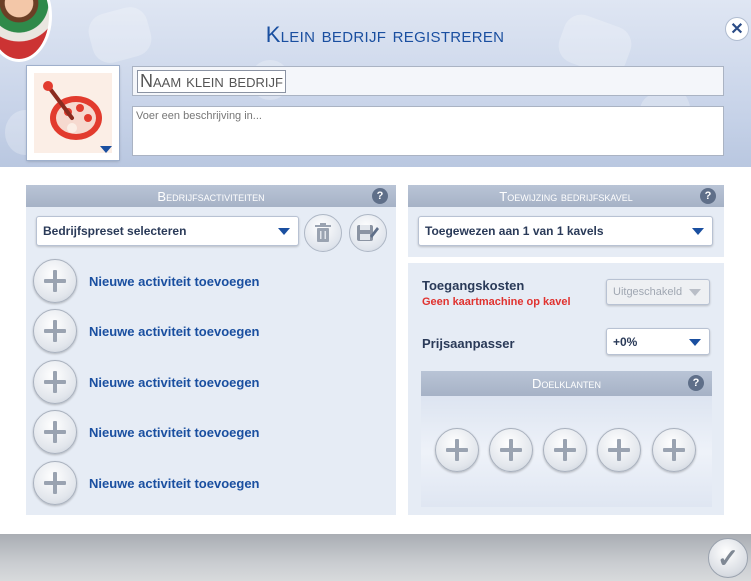  What do you see at coordinates (625, 341) in the screenshot?
I see `price-modifier-value: +0%` at bounding box center [625, 341].